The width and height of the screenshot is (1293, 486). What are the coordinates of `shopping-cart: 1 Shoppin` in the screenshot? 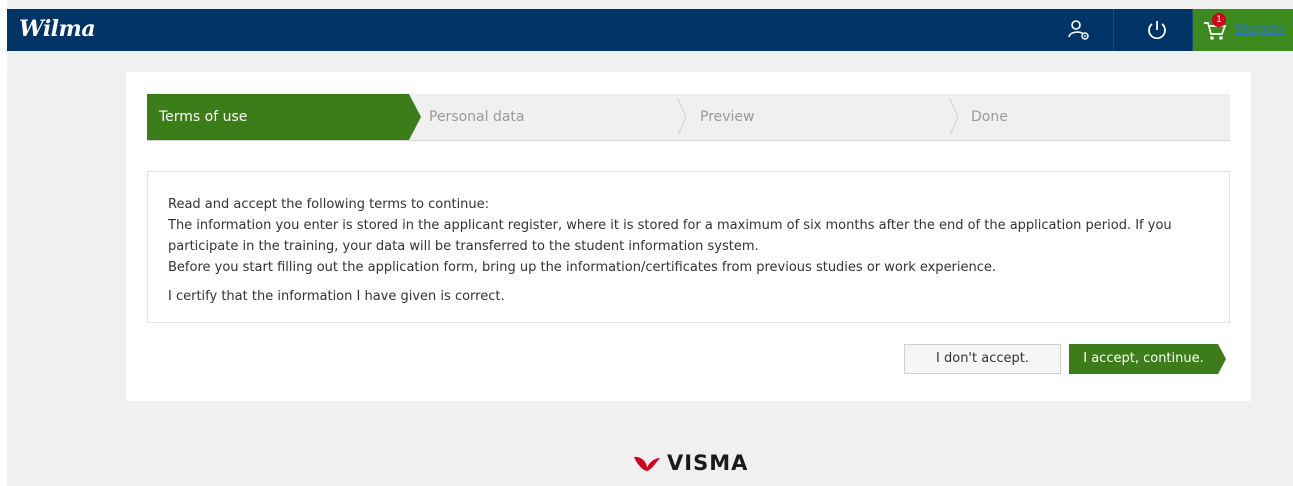 It's located at (1243, 30).